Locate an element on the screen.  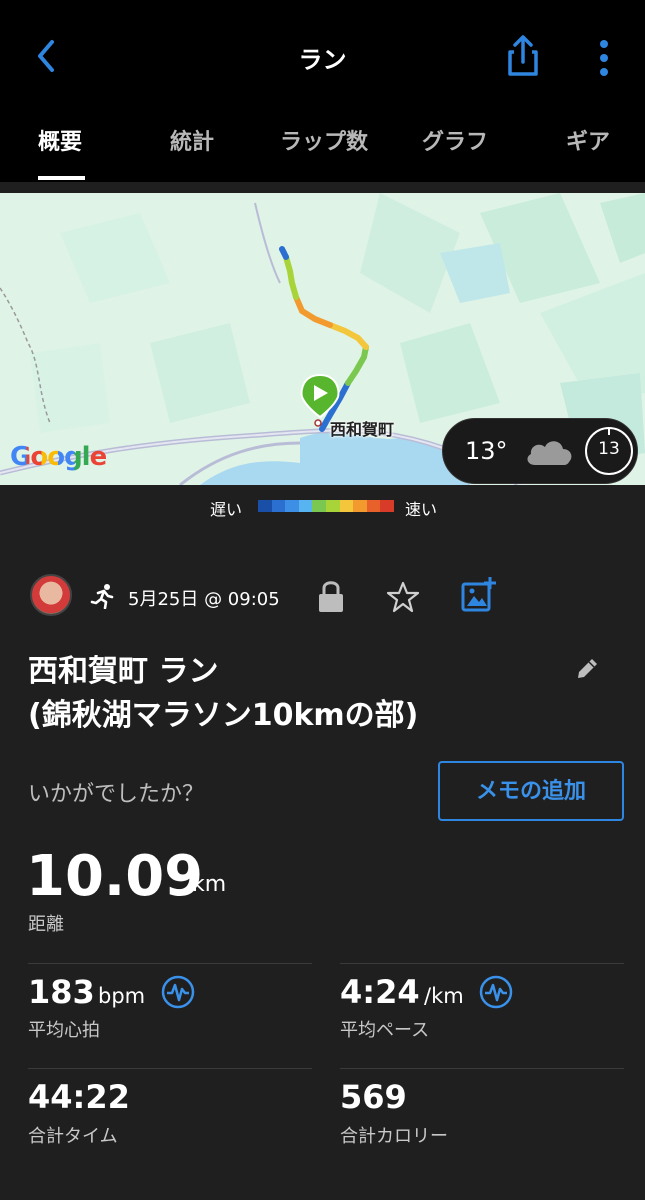
tab-stats: 統計 is located at coordinates (192, 140).